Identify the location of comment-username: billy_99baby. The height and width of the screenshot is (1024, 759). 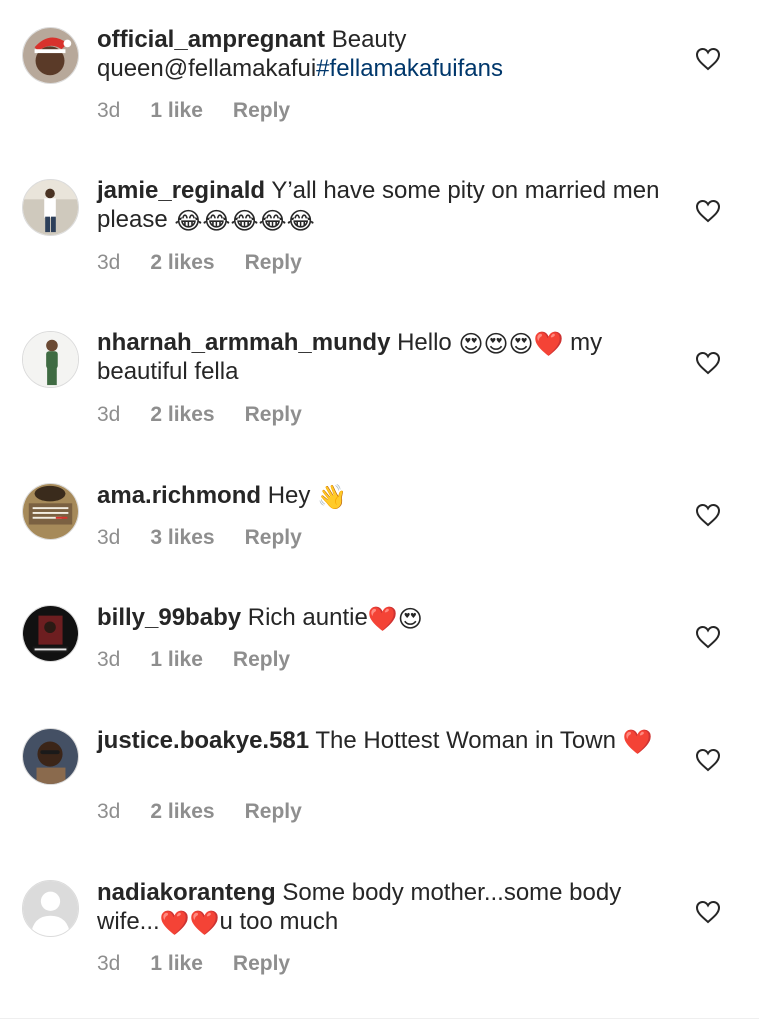
(169, 617).